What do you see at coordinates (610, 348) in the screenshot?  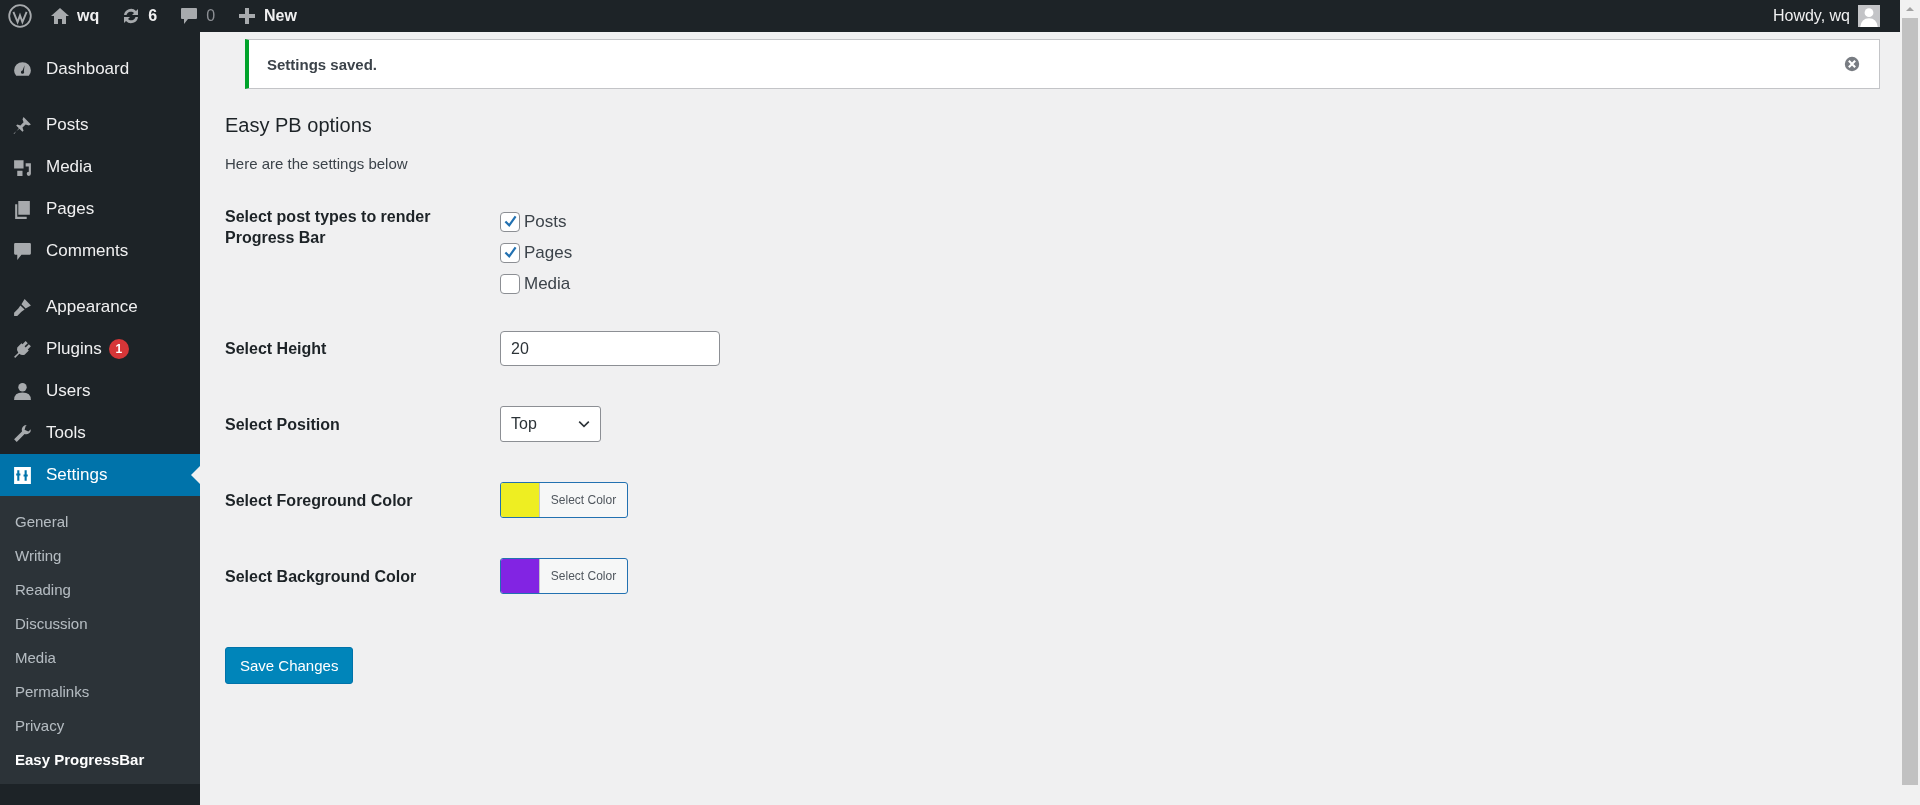 I see `height-input: 20` at bounding box center [610, 348].